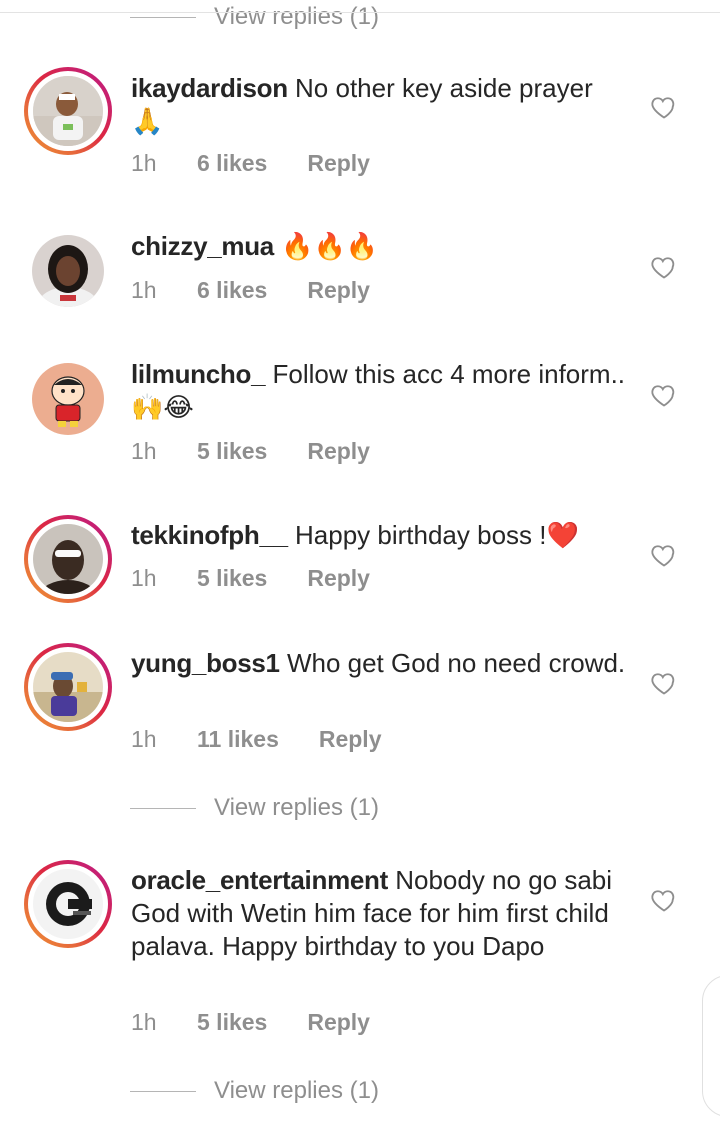 This screenshot has height=1133, width=720. What do you see at coordinates (456, 663) in the screenshot?
I see `comment-text: Who get God no need crowd.` at bounding box center [456, 663].